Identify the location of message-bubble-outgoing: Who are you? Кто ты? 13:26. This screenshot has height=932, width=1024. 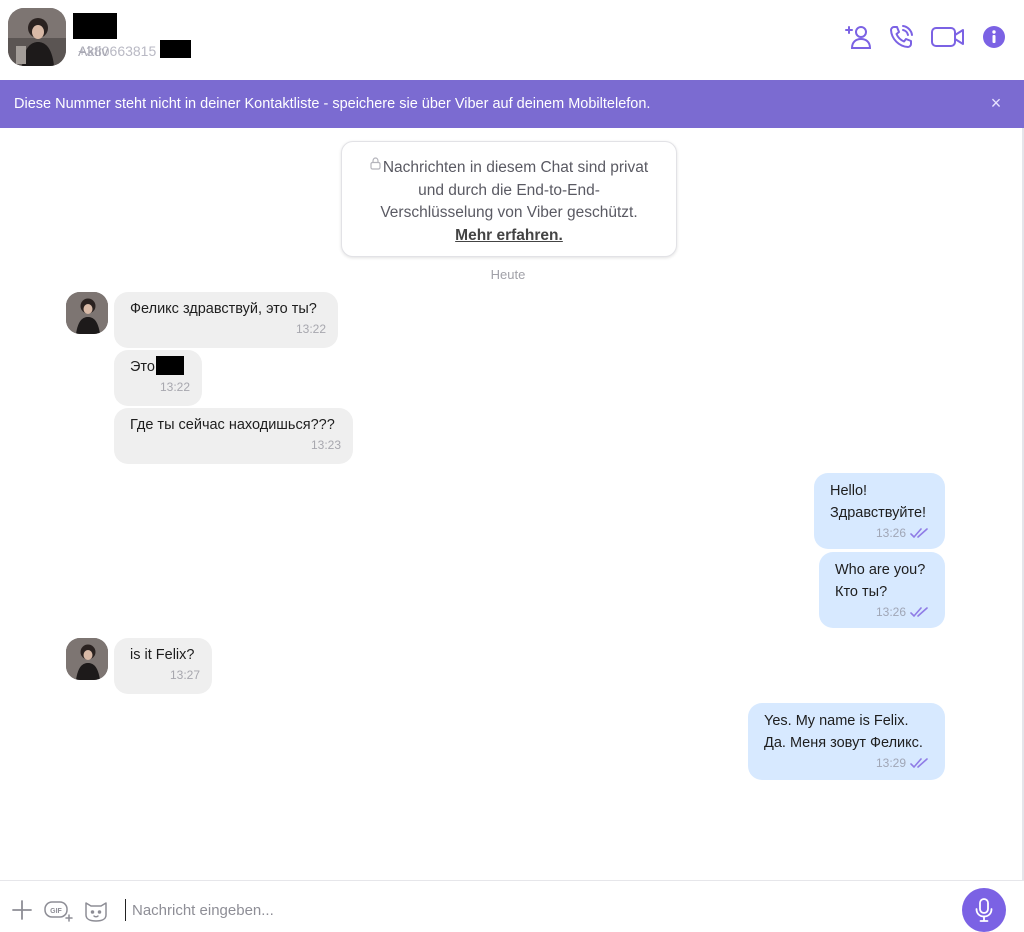
(882, 590).